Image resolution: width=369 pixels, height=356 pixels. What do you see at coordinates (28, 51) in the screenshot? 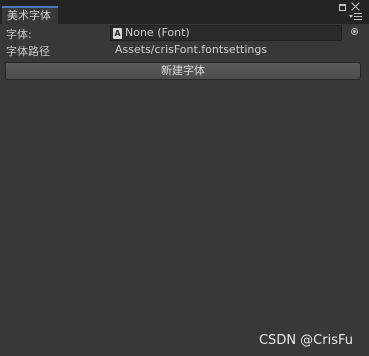
I see `font-path-label: 字体路径` at bounding box center [28, 51].